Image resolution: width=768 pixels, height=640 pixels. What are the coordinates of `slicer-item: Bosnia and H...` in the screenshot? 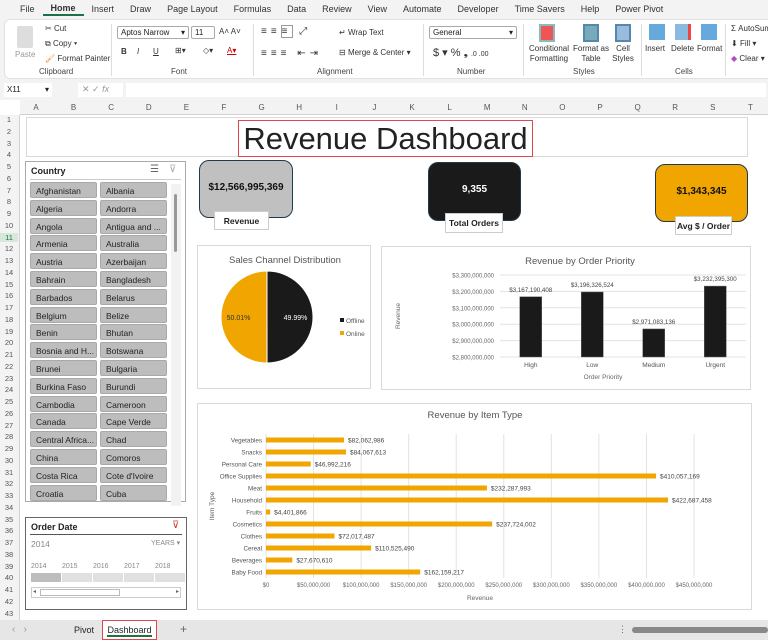 It's located at (63, 350).